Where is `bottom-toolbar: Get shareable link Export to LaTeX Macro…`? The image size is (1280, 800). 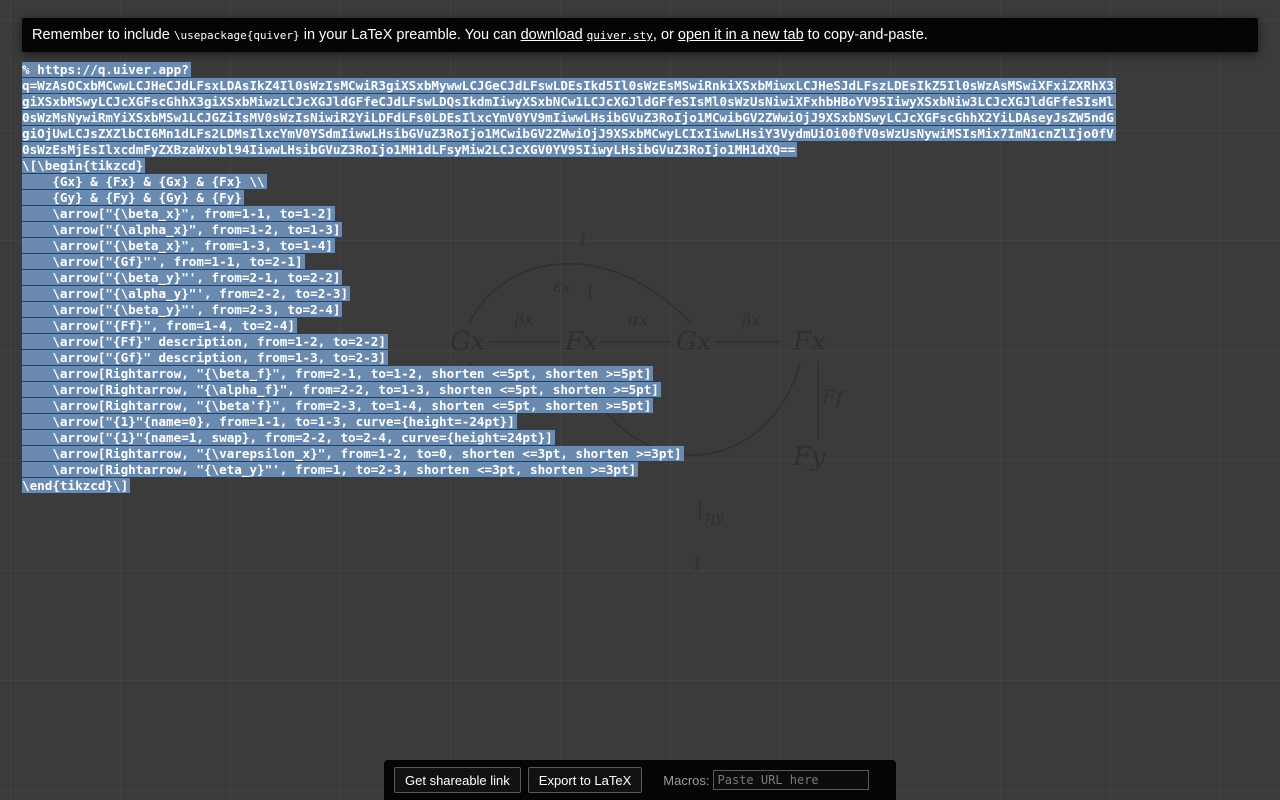 bottom-toolbar: Get shareable link Export to LaTeX Macro… is located at coordinates (640, 780).